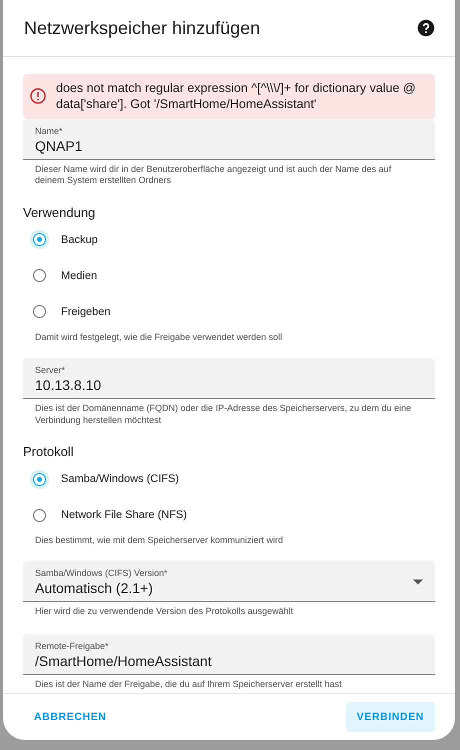  Describe the element at coordinates (68, 384) in the screenshot. I see `field-value: 10.13.8.10` at that location.